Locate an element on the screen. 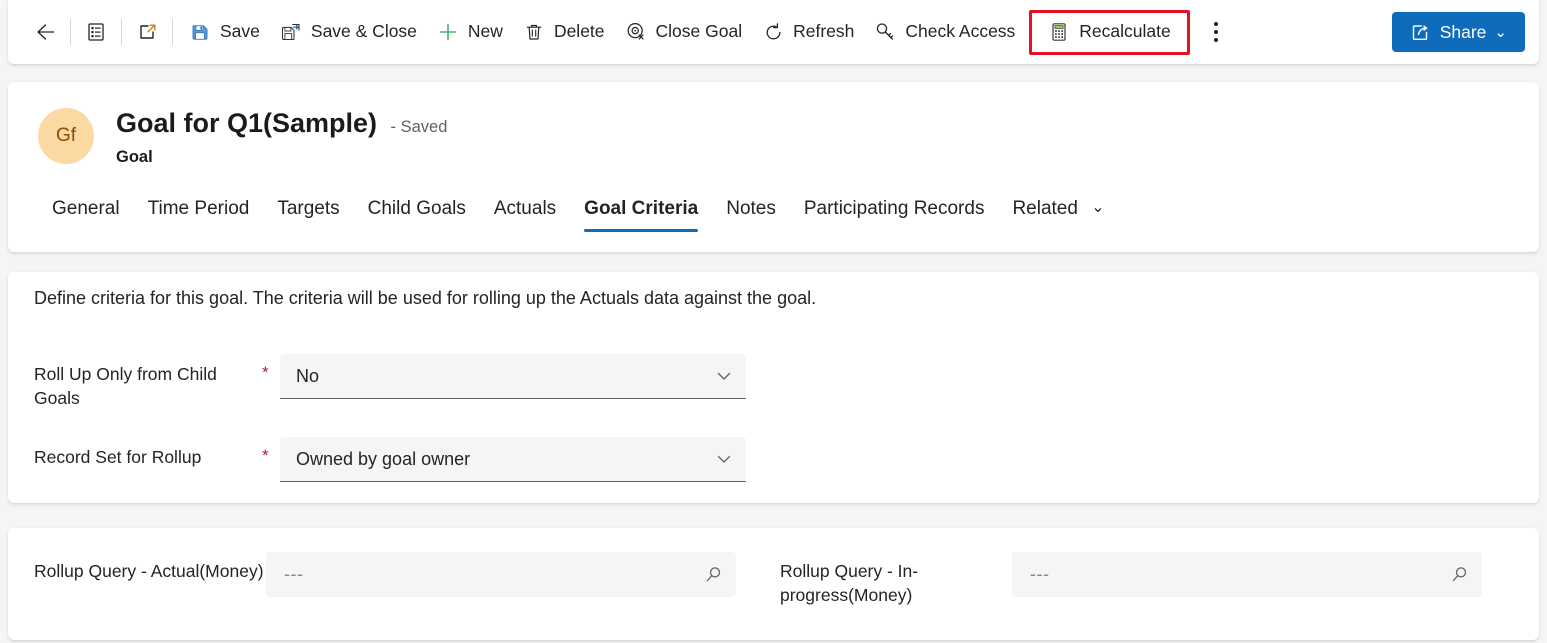  dropdown-value: Owned by goal owner is located at coordinates (383, 458).